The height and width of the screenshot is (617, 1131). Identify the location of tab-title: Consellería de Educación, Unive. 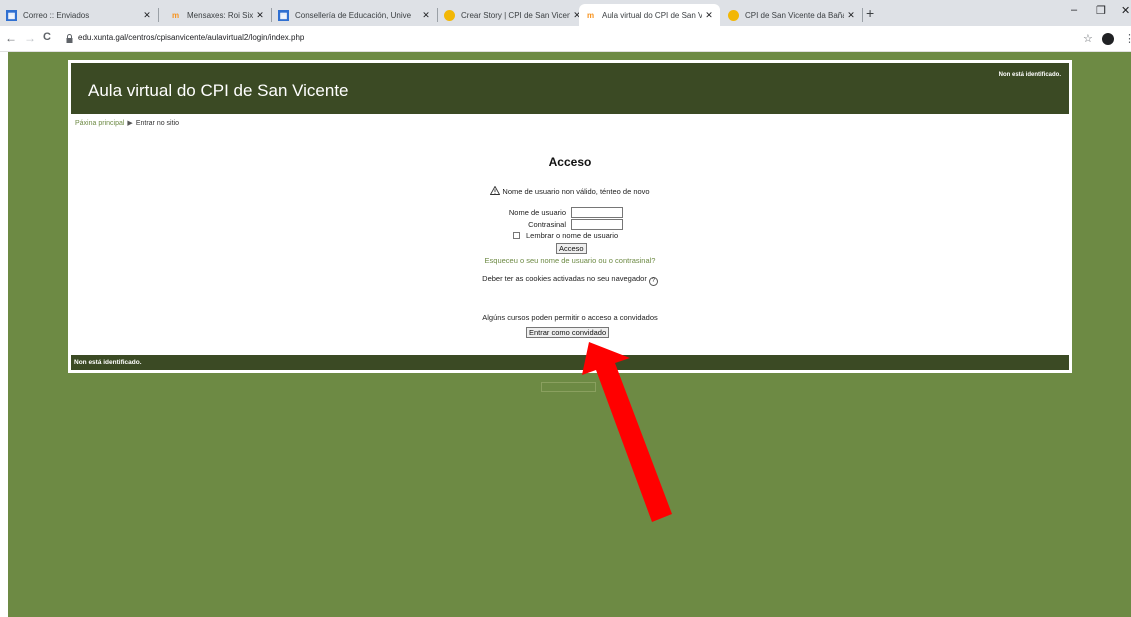
(353, 15).